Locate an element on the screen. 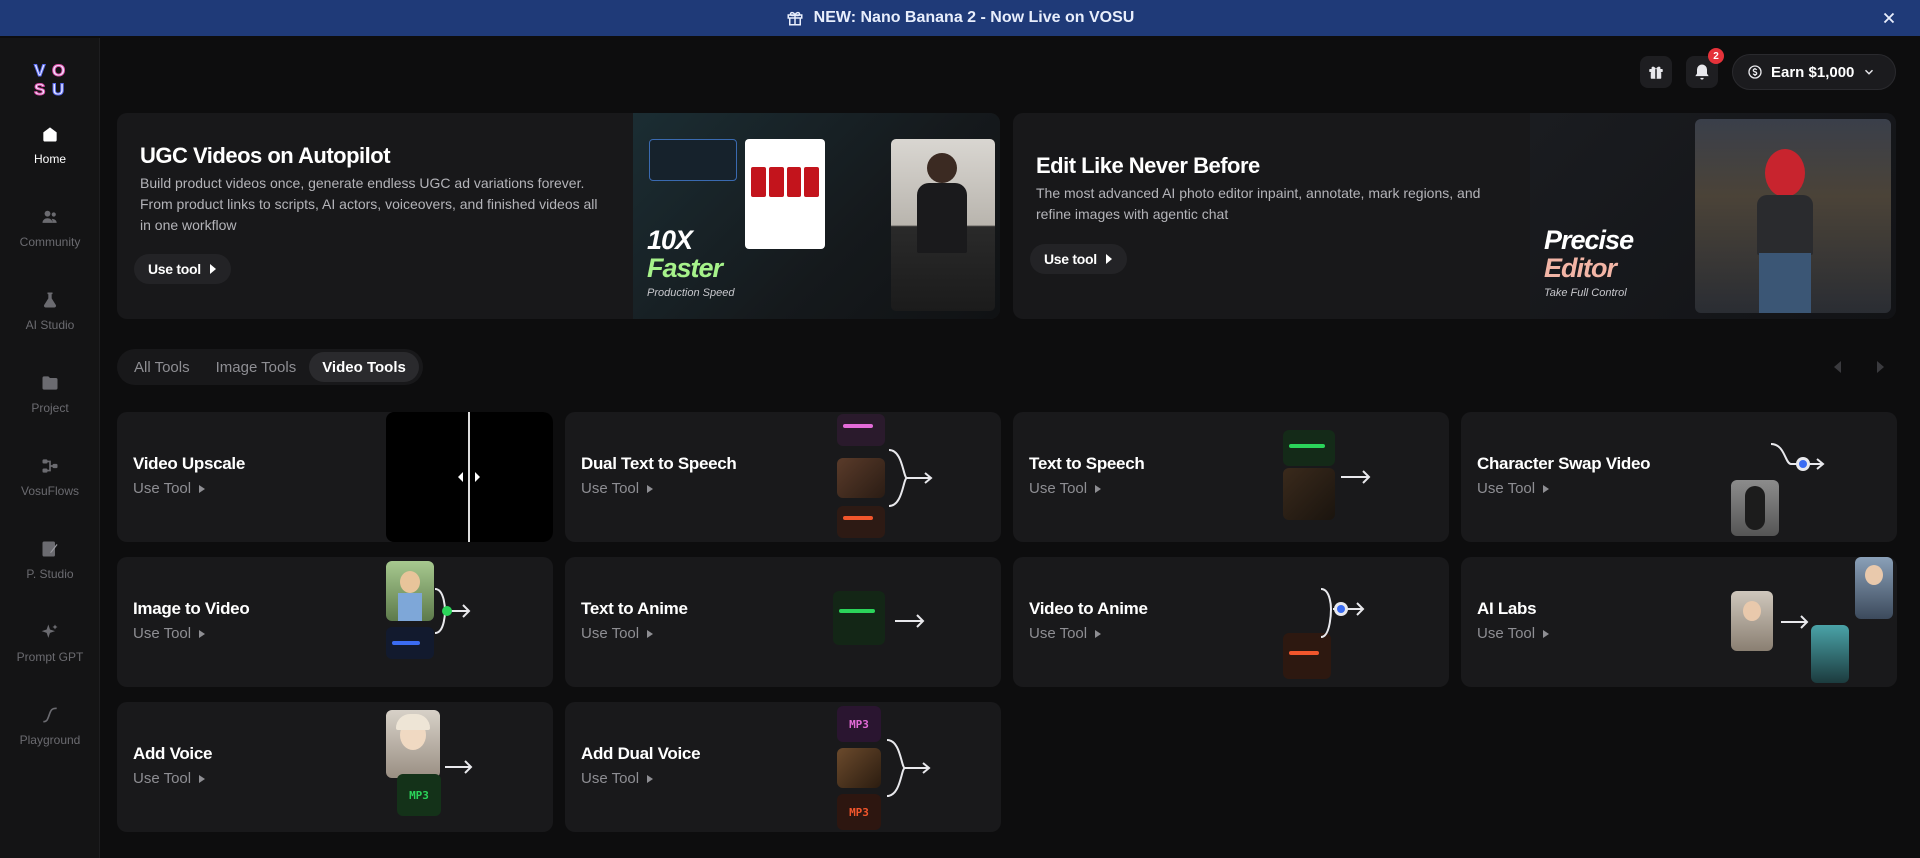 Image resolution: width=1920 pixels, height=858 pixels. arrow-right-icon is located at coordinates (1356, 477).